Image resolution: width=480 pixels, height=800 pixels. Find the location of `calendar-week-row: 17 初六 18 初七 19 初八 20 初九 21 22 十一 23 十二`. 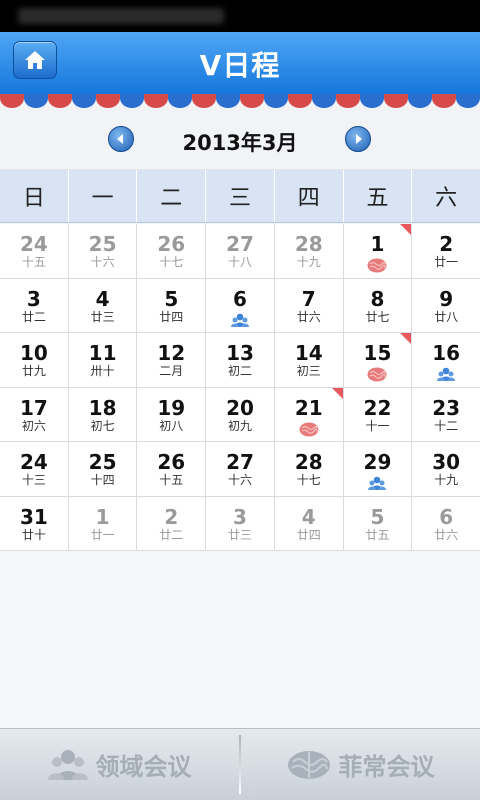

calendar-week-row: 17 初六 18 初七 19 初八 20 初九 21 22 十一 23 十二 is located at coordinates (240, 414).